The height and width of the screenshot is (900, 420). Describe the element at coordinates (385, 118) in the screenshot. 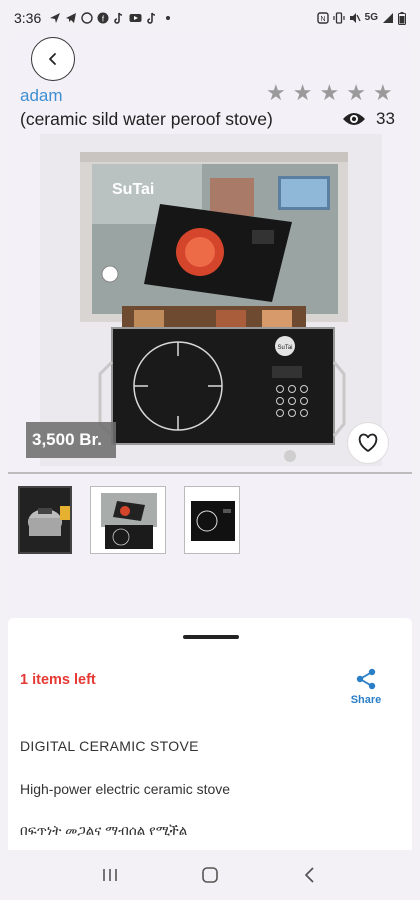

I see `views-count: 33` at that location.